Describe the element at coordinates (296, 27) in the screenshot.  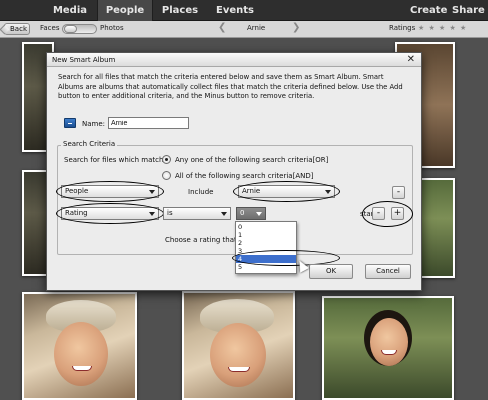
I see `next-arrow-icon: ❯` at that location.